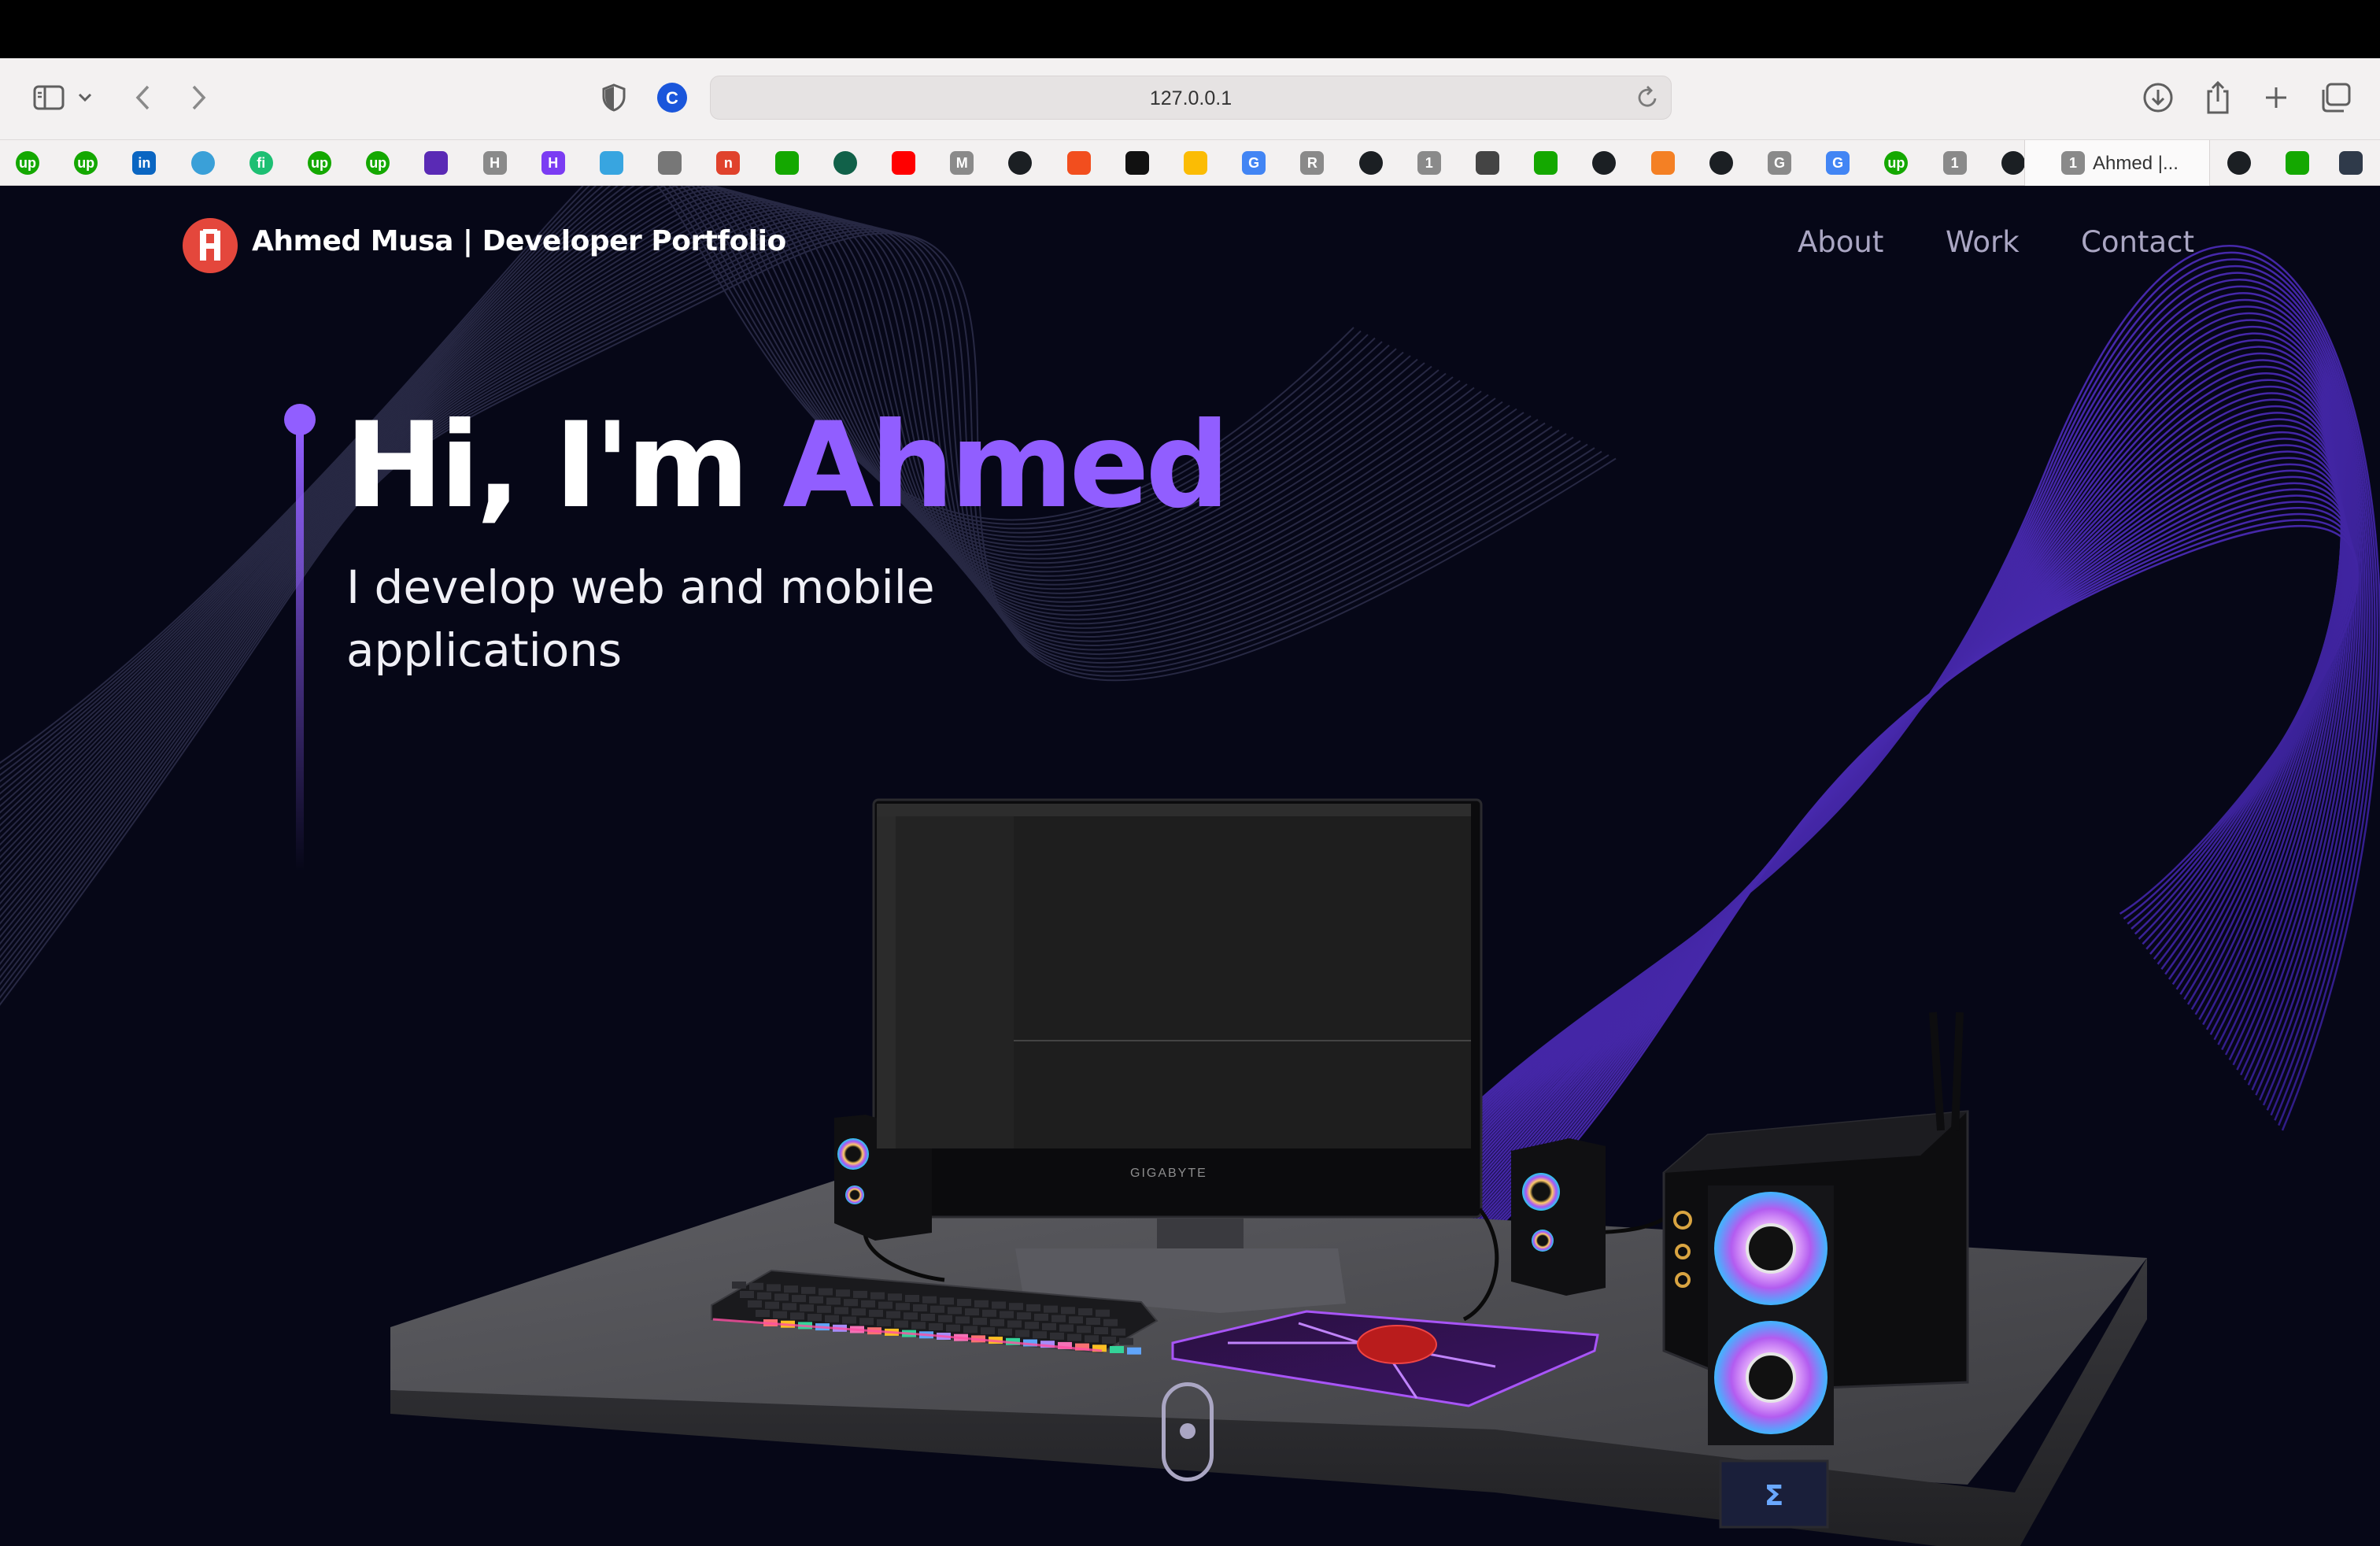  What do you see at coordinates (1487, 163) in the screenshot?
I see `pyramid-icon` at bounding box center [1487, 163].